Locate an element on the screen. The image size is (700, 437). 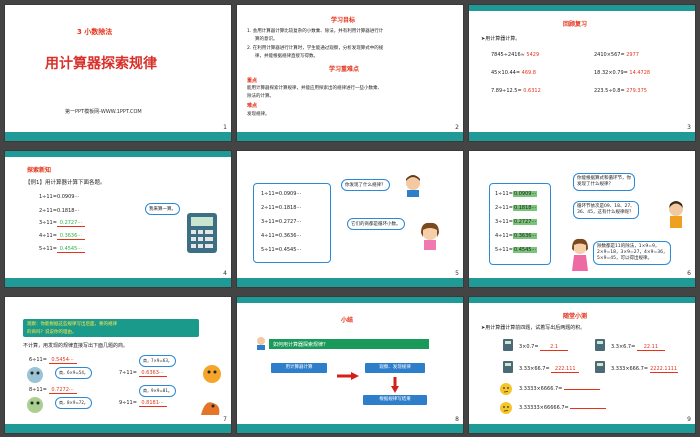
result-row: 5÷11=0.4545··· is located at coordinates (516, 250).